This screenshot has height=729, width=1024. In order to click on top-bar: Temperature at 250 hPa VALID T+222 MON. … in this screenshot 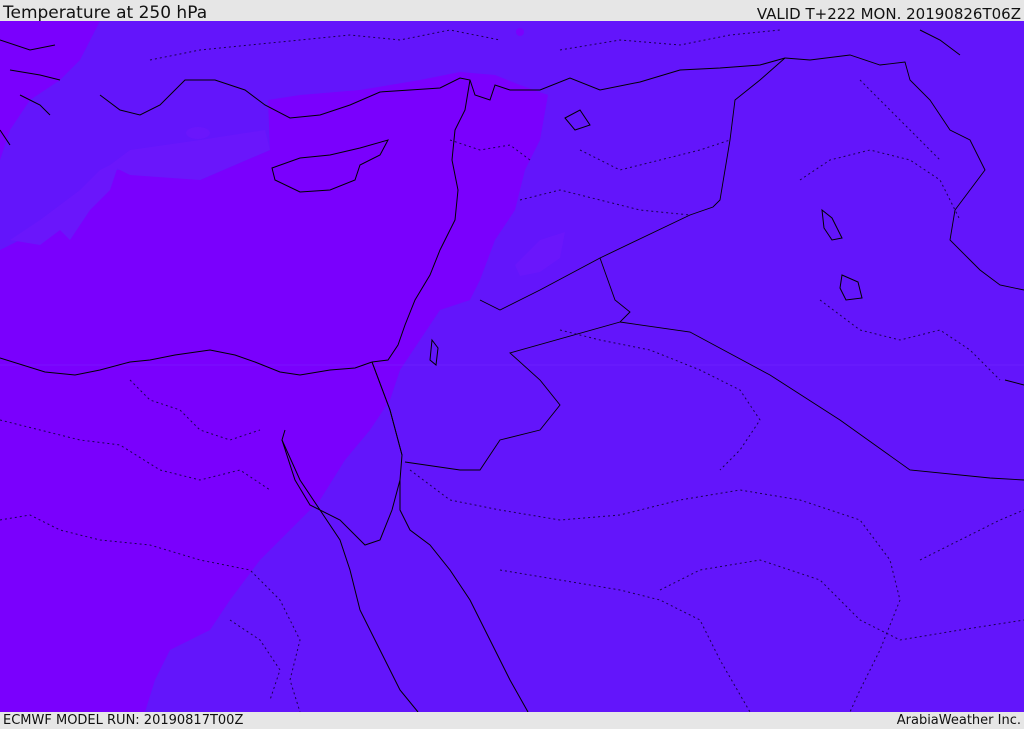, I will do `click(512, 11)`.